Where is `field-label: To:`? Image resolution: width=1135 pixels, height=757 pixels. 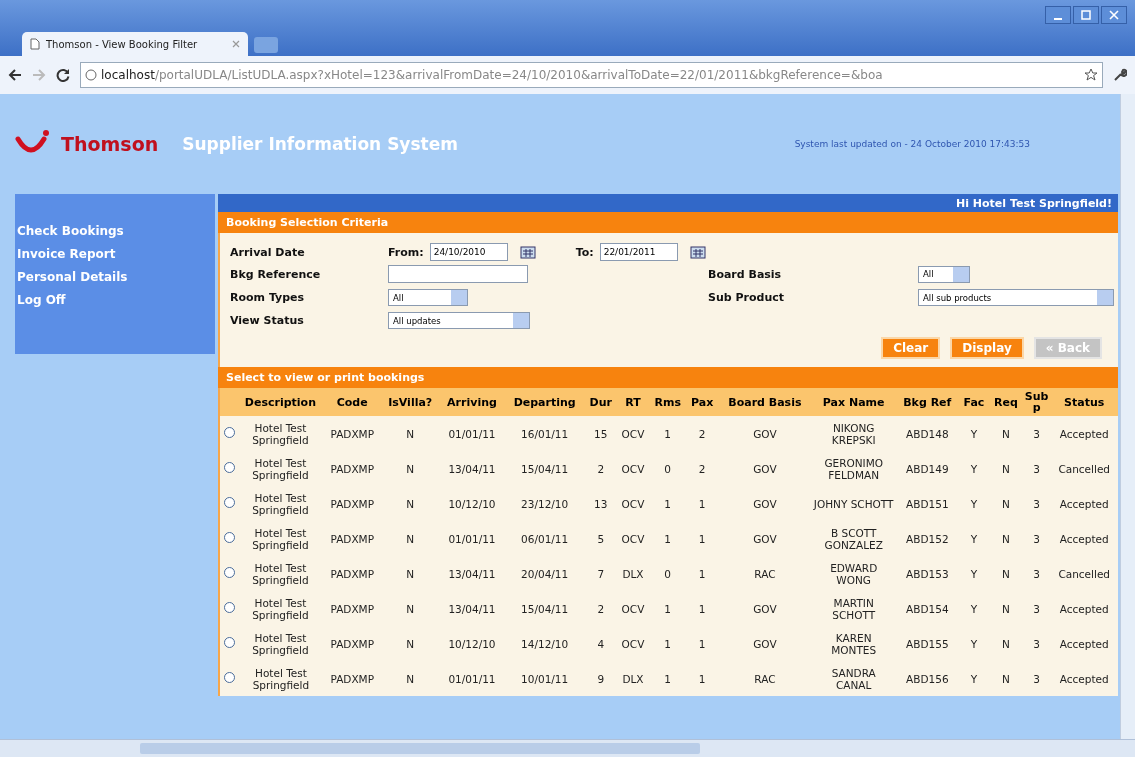 field-label: To: is located at coordinates (584, 252).